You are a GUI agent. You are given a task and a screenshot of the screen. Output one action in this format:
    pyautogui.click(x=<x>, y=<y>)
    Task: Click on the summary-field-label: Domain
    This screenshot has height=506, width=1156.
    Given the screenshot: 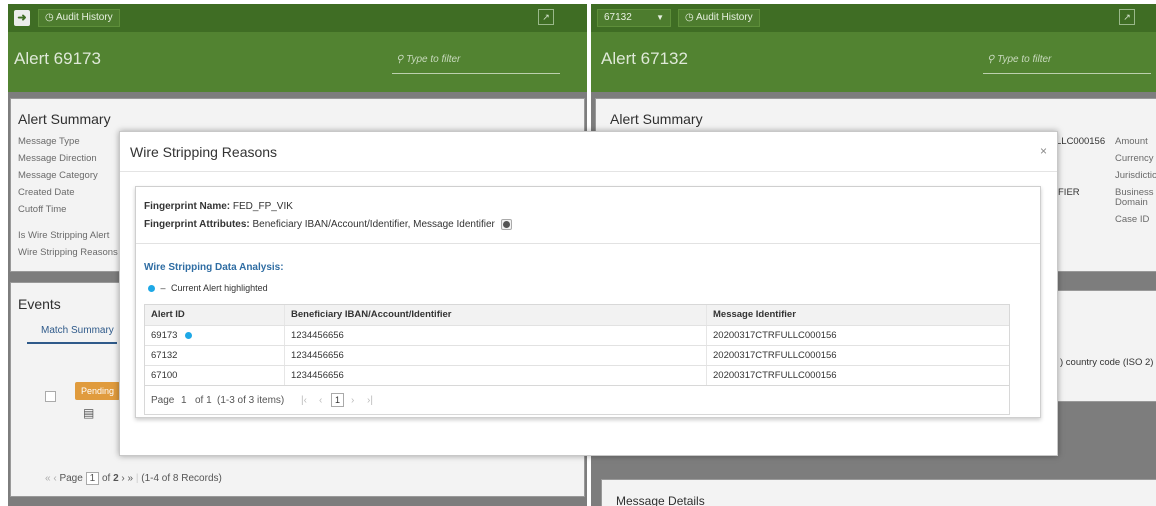 What is the action you would take?
    pyautogui.click(x=1131, y=202)
    